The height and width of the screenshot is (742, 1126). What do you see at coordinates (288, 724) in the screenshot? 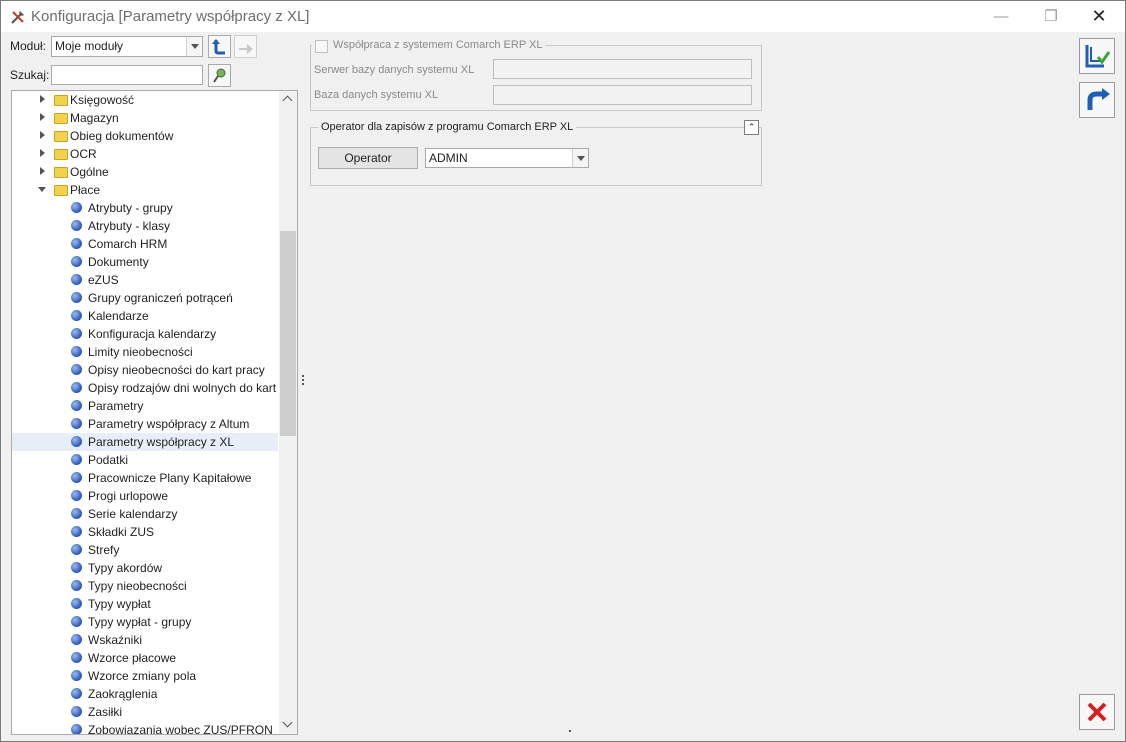
I see `scroll-down-icon` at bounding box center [288, 724].